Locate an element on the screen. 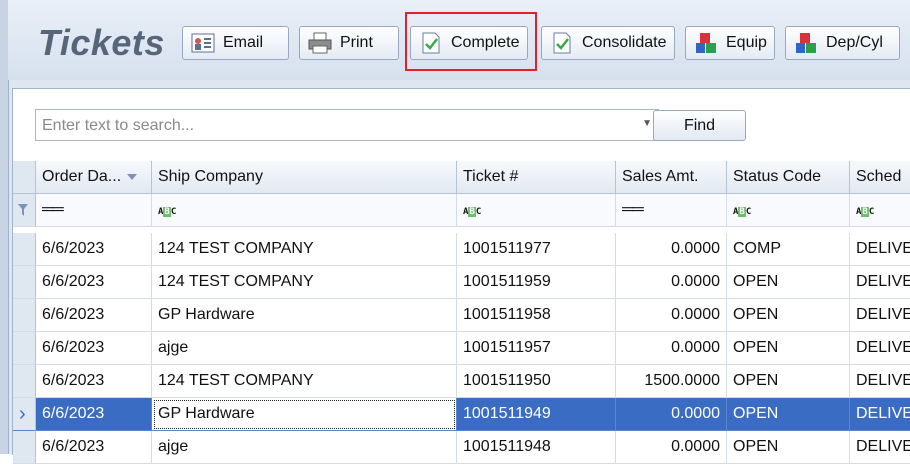 Image resolution: width=910 pixels, height=464 pixels. column-header-sched: Sched is located at coordinates (880, 177).